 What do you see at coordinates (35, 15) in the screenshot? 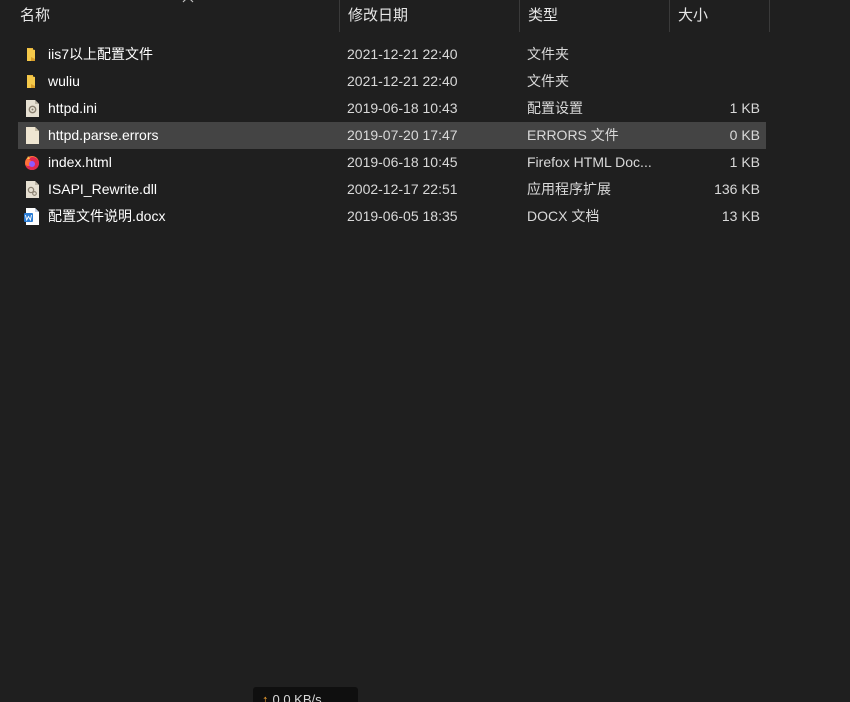
I see `column-header-name-label: 名称` at bounding box center [35, 15].